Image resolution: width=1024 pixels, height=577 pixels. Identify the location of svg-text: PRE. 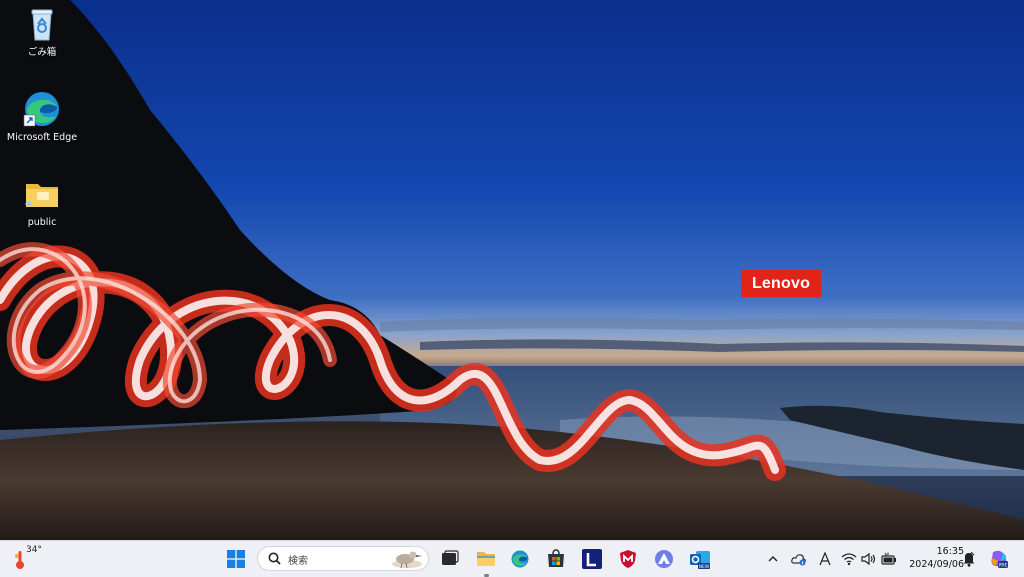
(1003, 566).